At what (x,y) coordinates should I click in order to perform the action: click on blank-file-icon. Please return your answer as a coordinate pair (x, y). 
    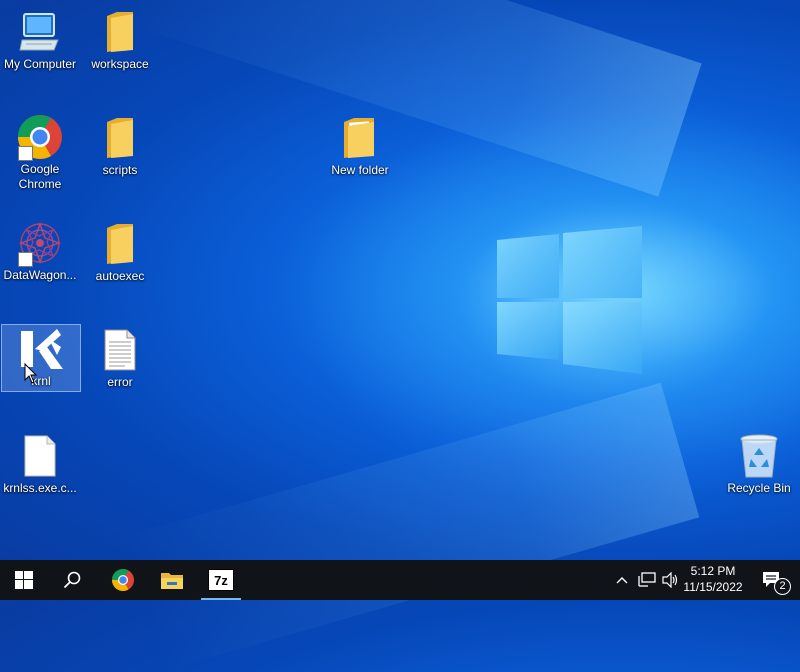
    Looking at the image, I should click on (40, 456).